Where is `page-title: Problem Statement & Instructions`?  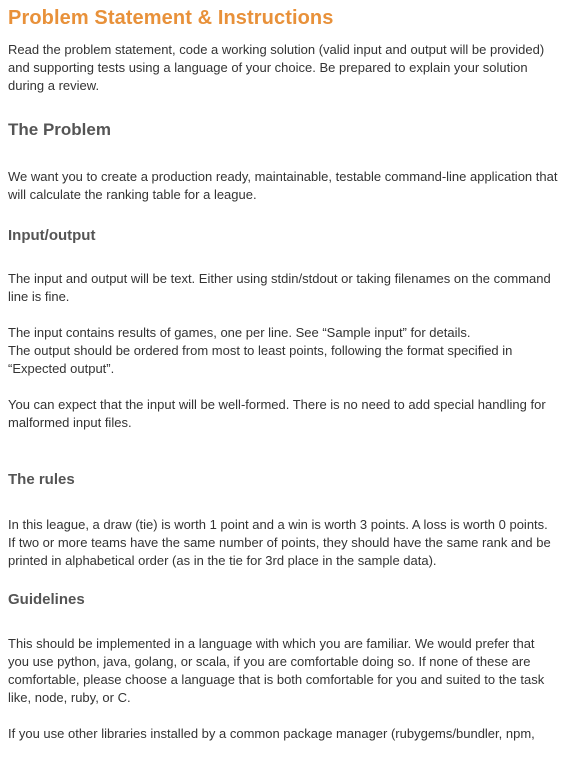 page-title: Problem Statement & Instructions is located at coordinates (171, 18).